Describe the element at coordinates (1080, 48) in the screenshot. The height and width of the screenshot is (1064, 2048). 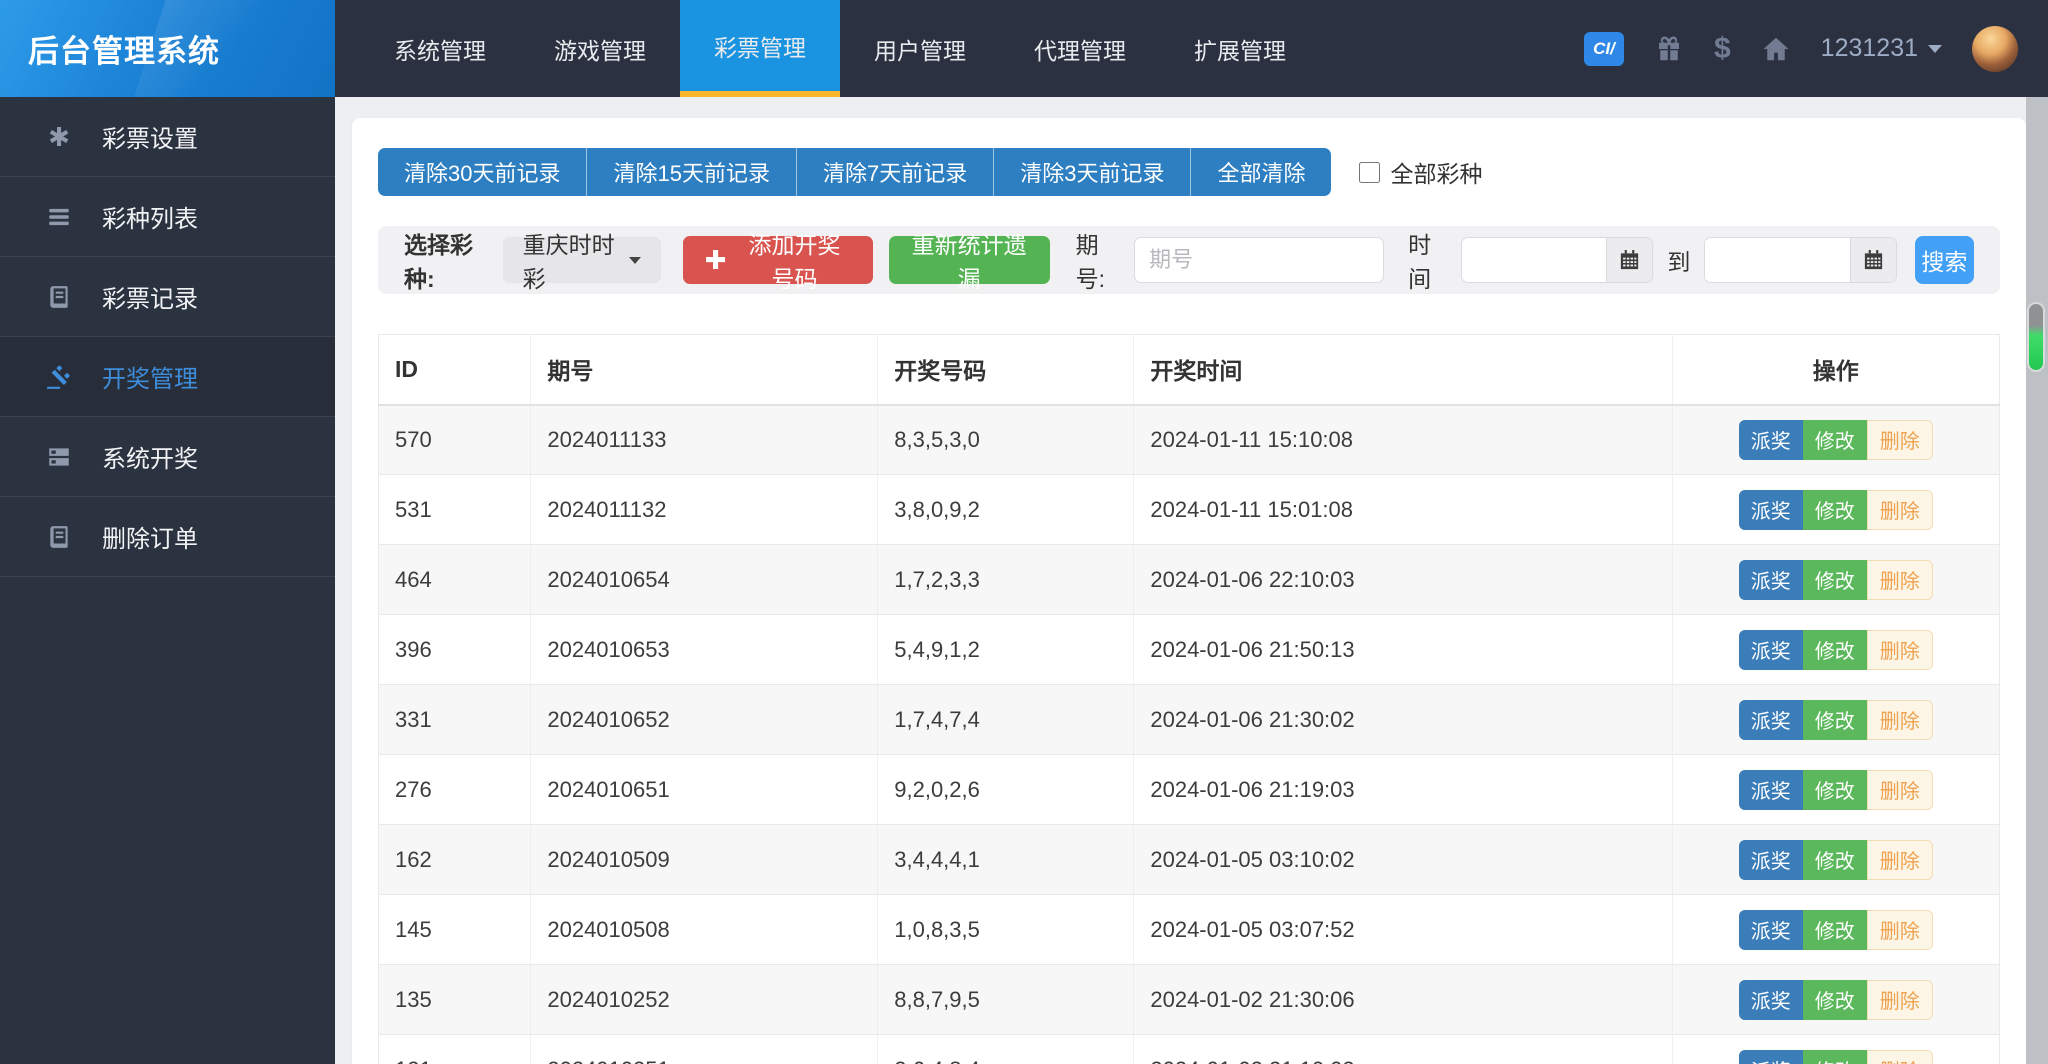
I see `nav-tab-agent: 代理管理` at that location.